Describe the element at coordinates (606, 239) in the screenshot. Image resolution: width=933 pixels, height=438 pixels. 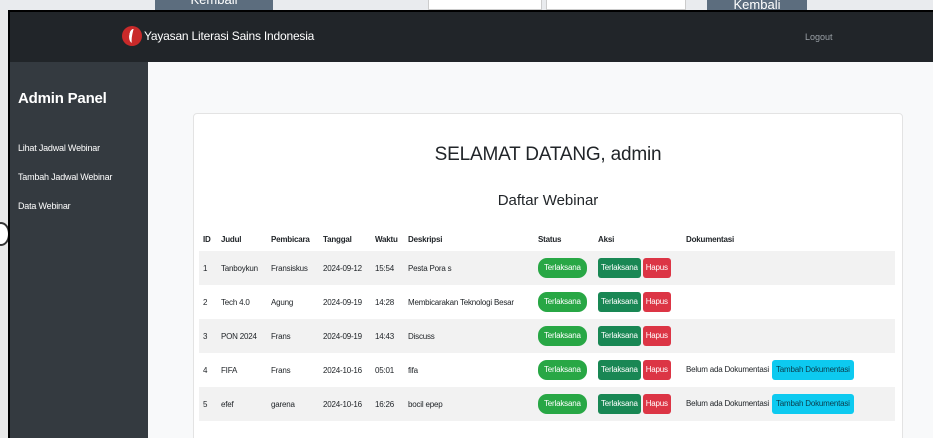
I see `column-header-aksi: Aksi` at that location.